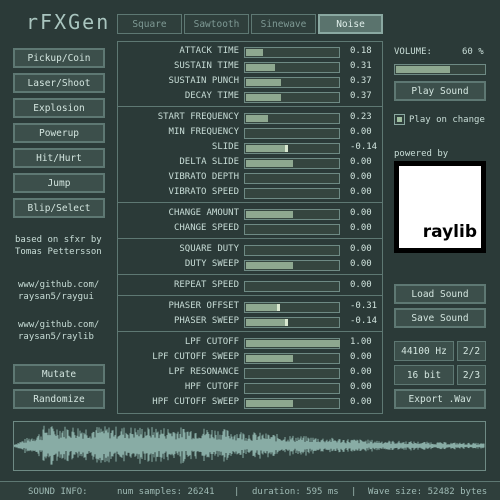 Image resolution: width=500 pixels, height=500 pixels. I want to click on preset-powerup-button: Powerup, so click(59, 133).